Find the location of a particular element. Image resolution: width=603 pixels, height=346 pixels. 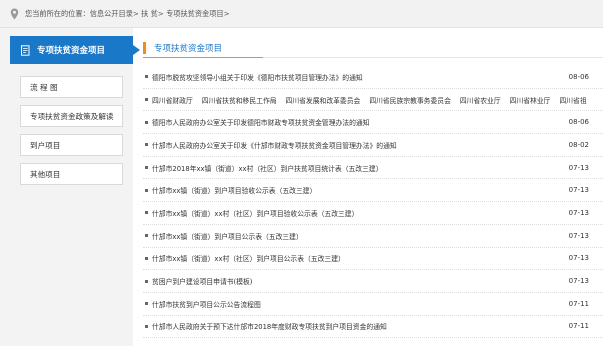

org-link: 四川省发展和改革委员会 is located at coordinates (323, 100).